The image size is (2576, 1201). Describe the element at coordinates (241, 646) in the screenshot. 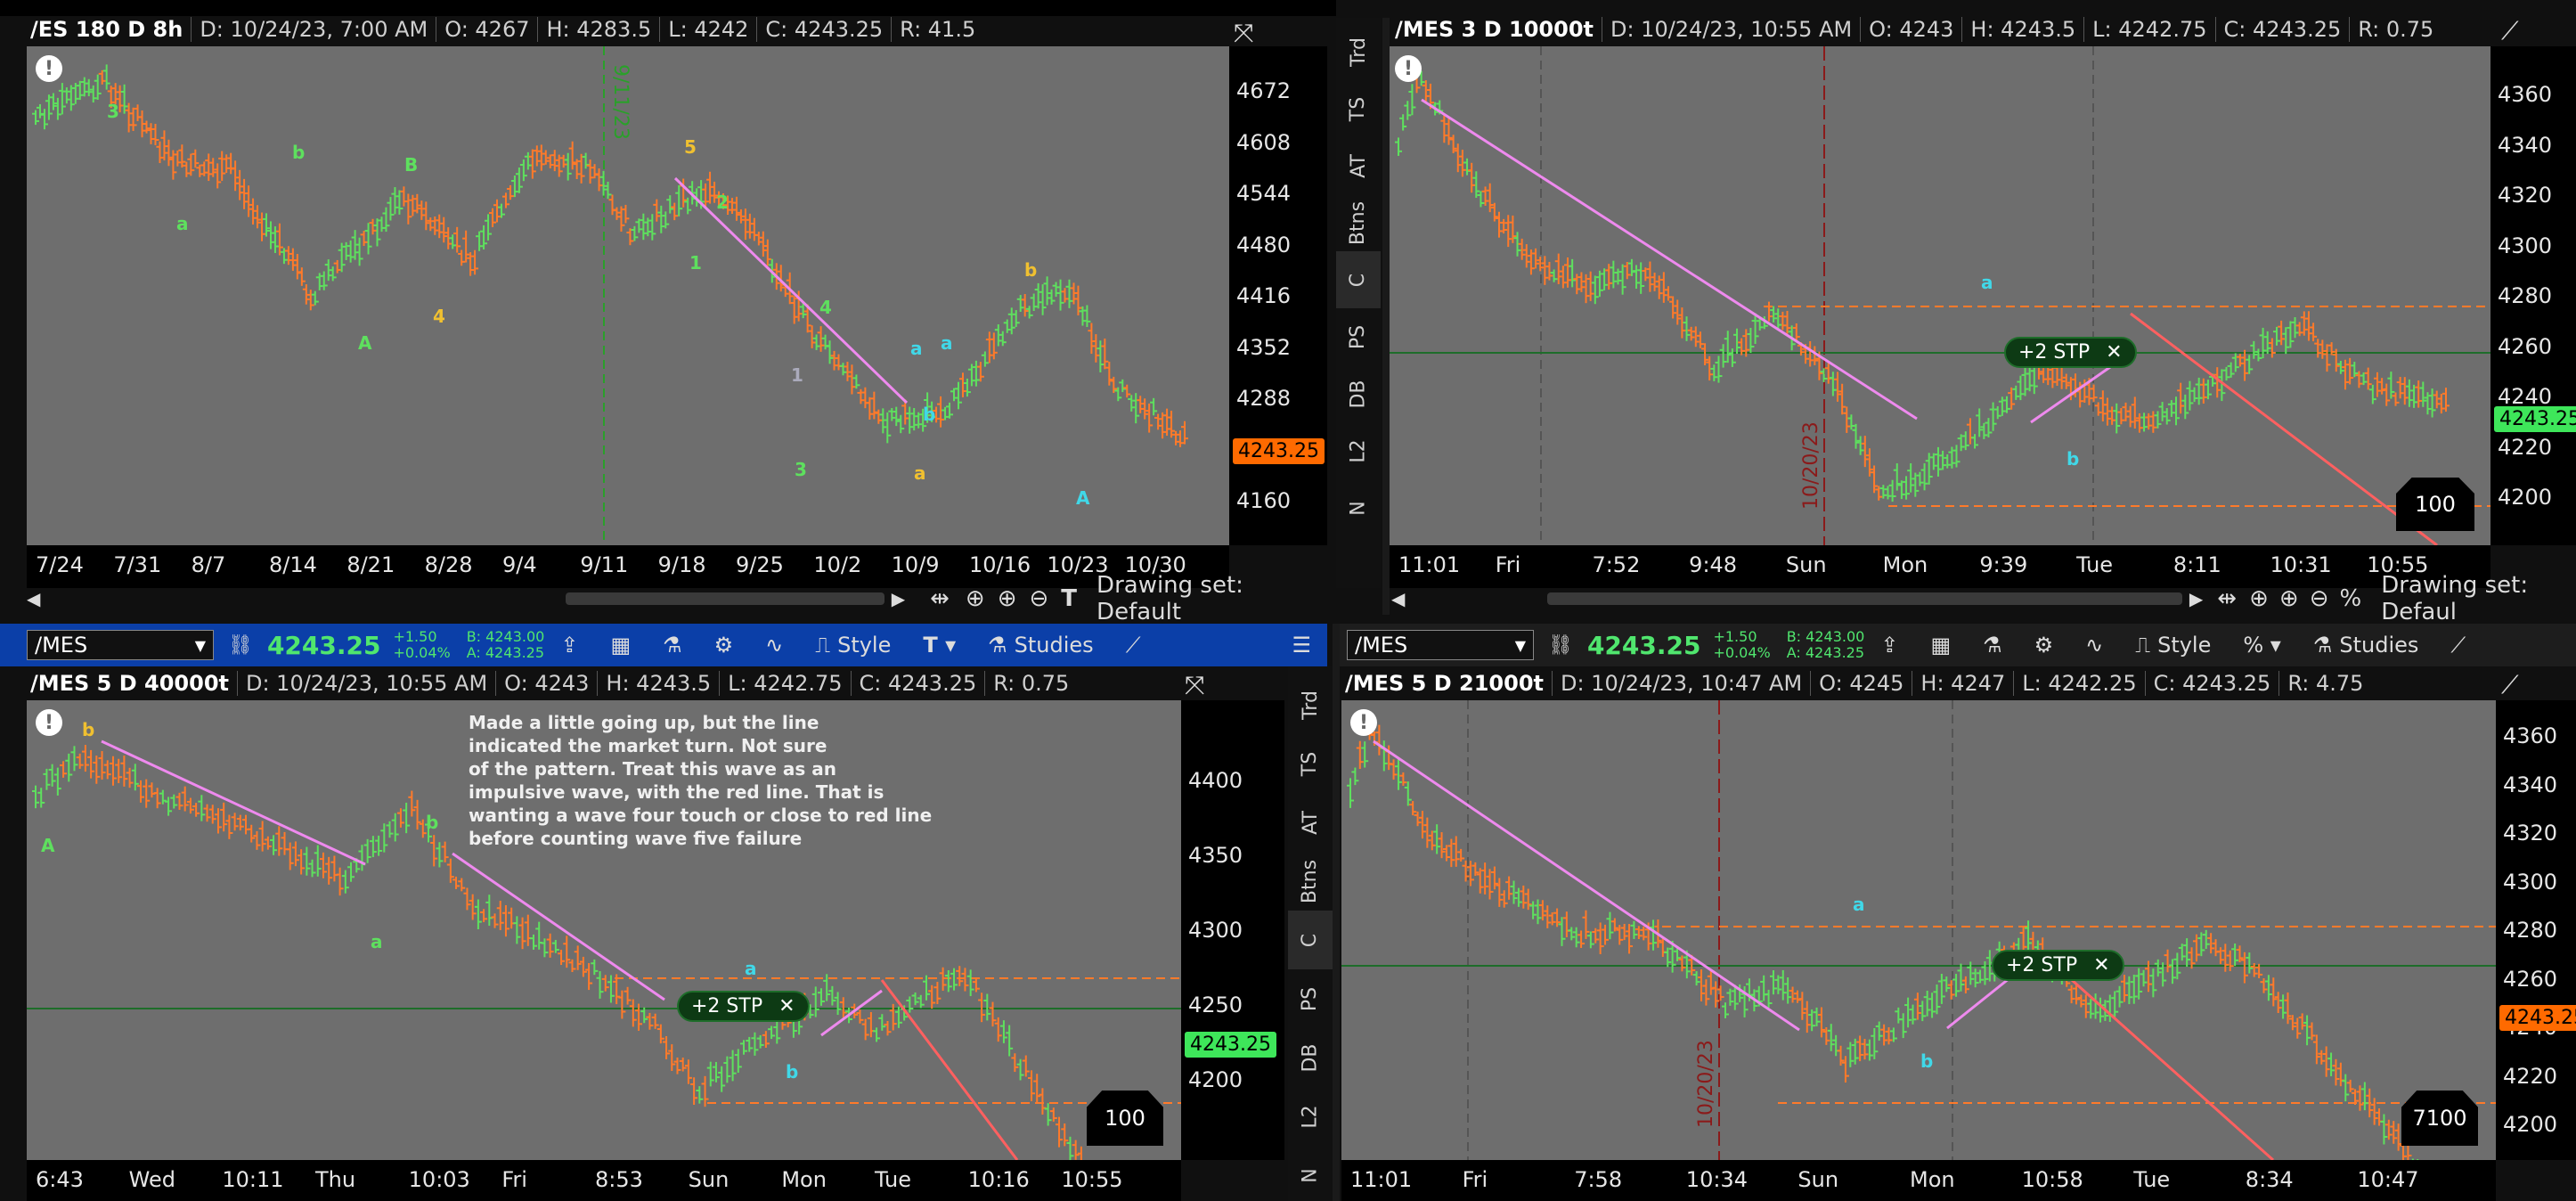

I see `bl-link-icon: ⛓` at that location.